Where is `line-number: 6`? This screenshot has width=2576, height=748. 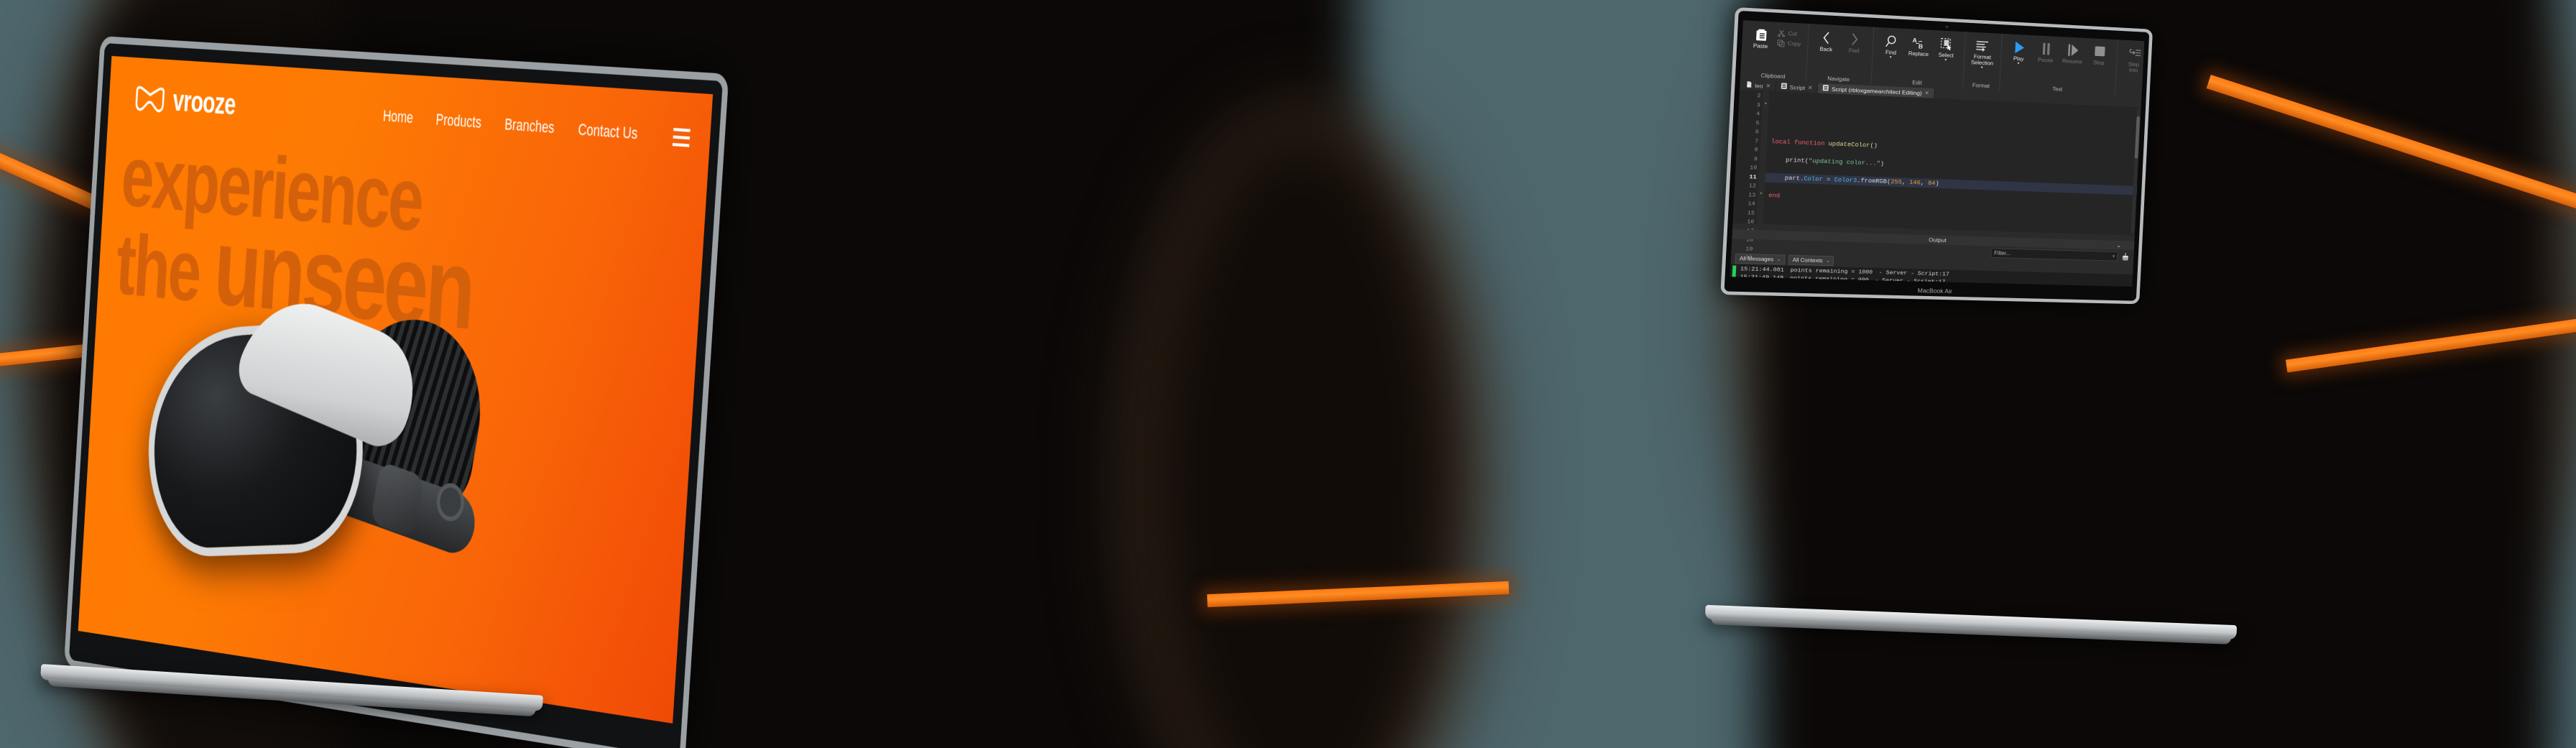 line-number: 6 is located at coordinates (1758, 132).